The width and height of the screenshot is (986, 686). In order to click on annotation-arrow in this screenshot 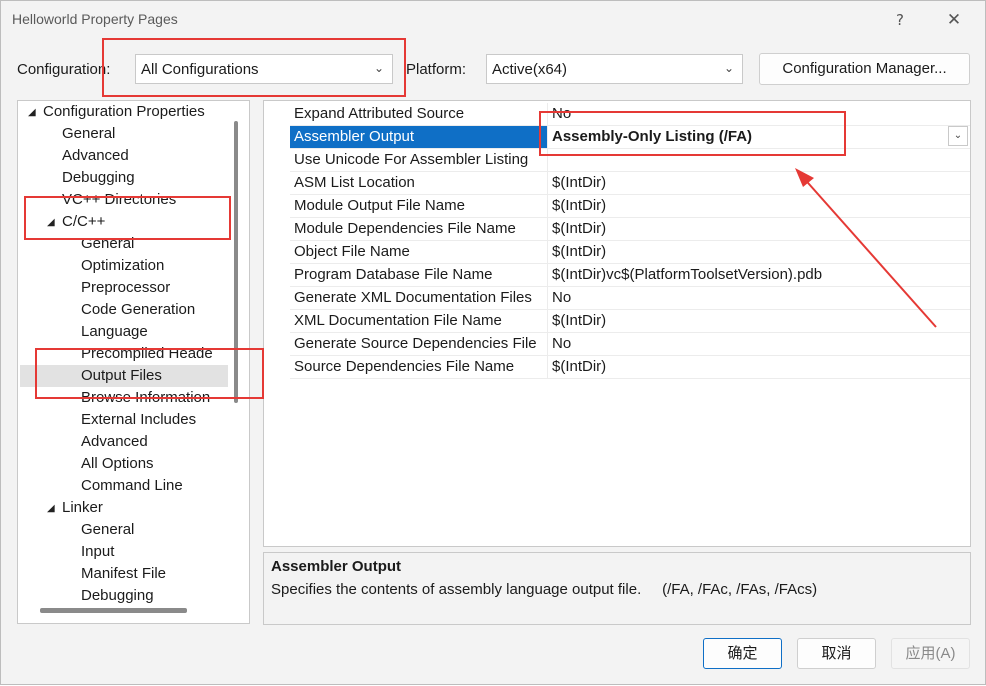, I will do `click(866, 248)`.